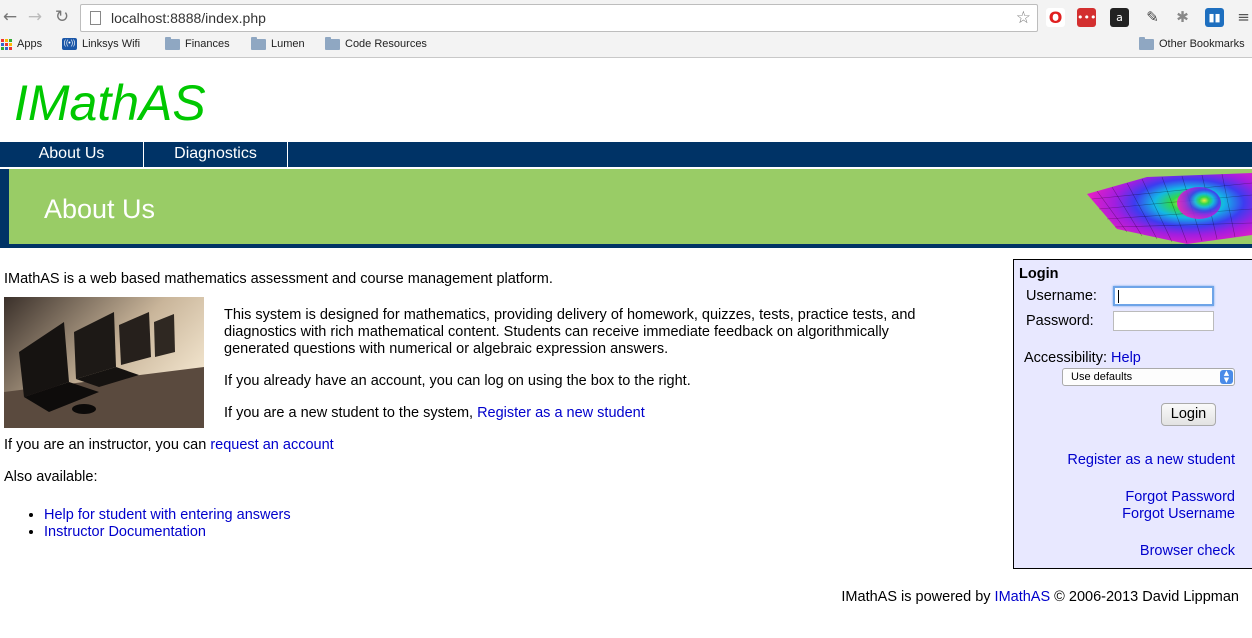 The image size is (1252, 638). I want to click on bookmark-label: Apps, so click(30, 44).